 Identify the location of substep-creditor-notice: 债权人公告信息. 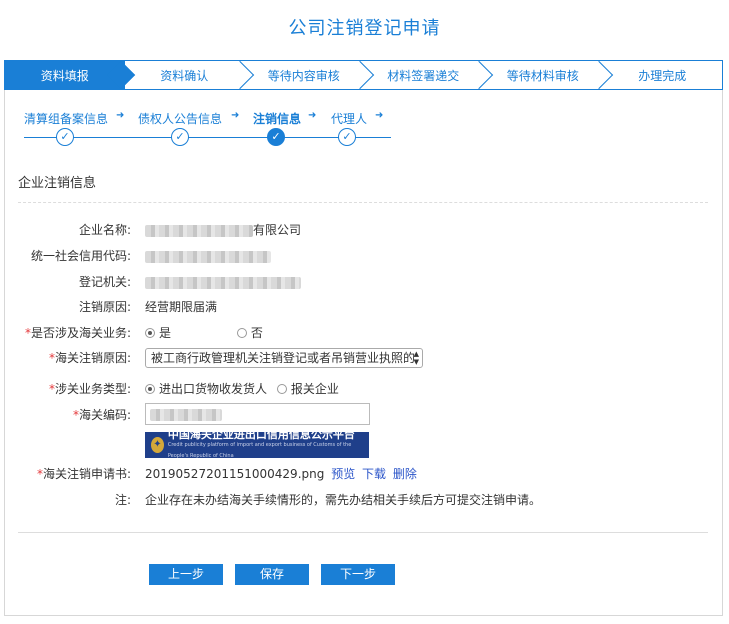
(180, 118).